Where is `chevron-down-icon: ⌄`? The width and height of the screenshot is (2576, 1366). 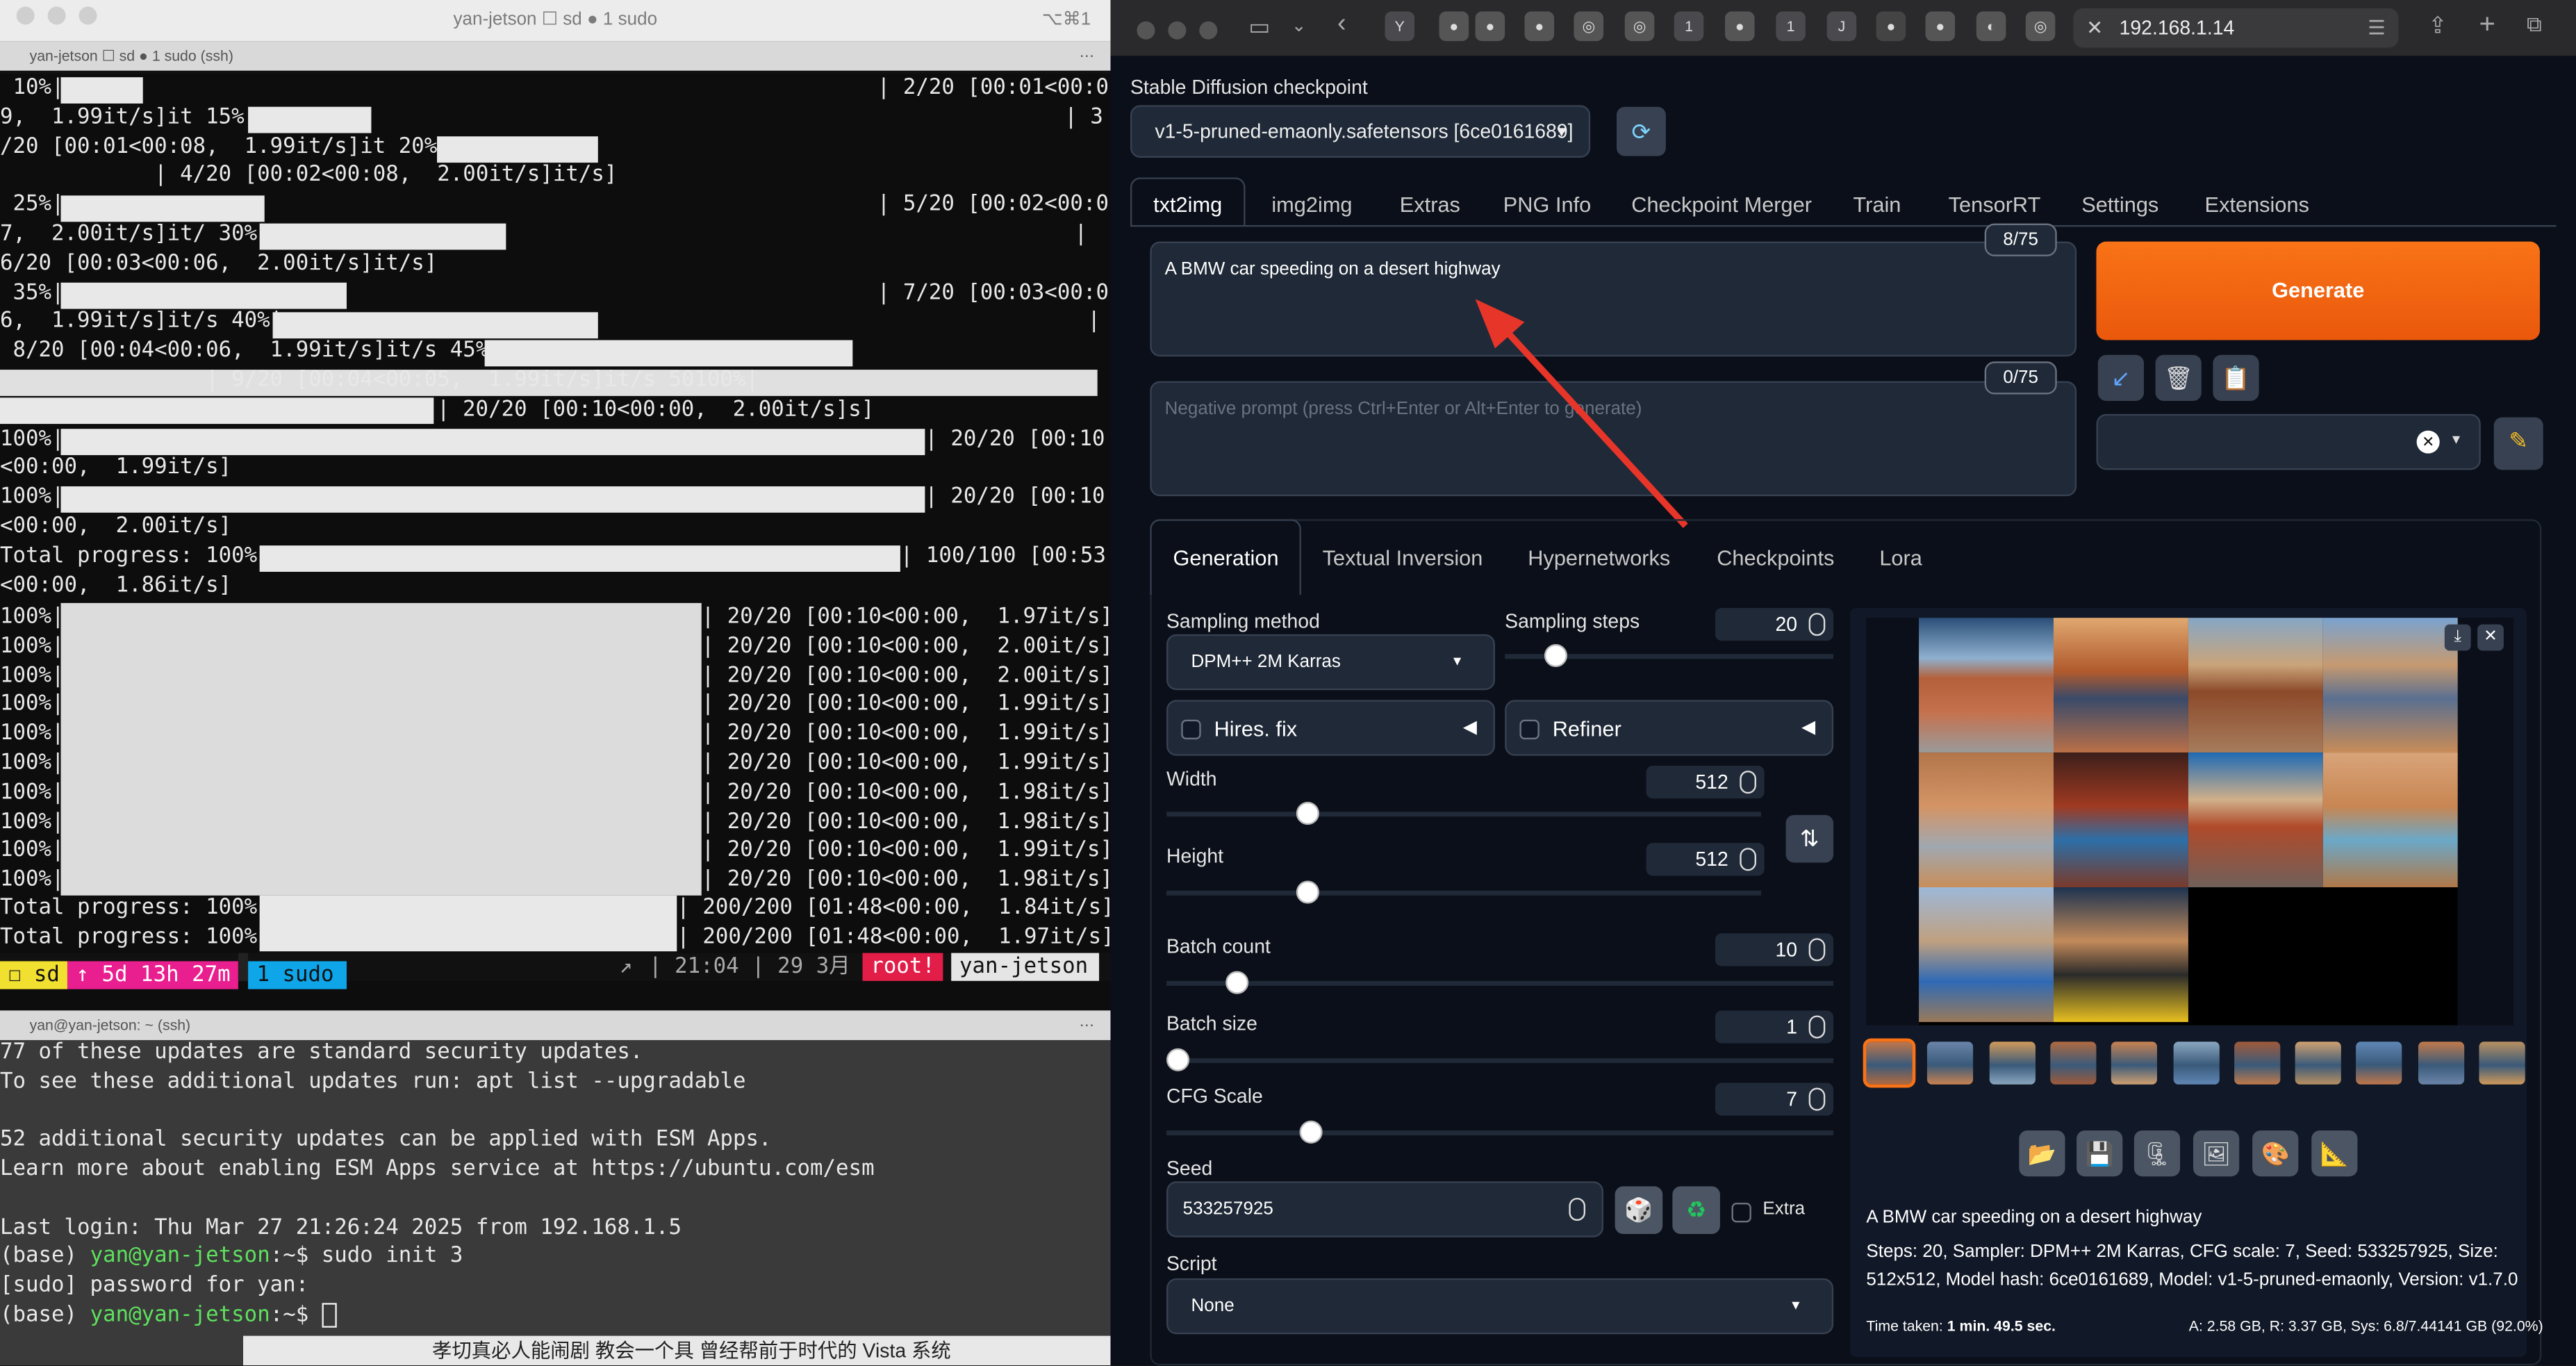
chevron-down-icon: ⌄ is located at coordinates (1299, 25).